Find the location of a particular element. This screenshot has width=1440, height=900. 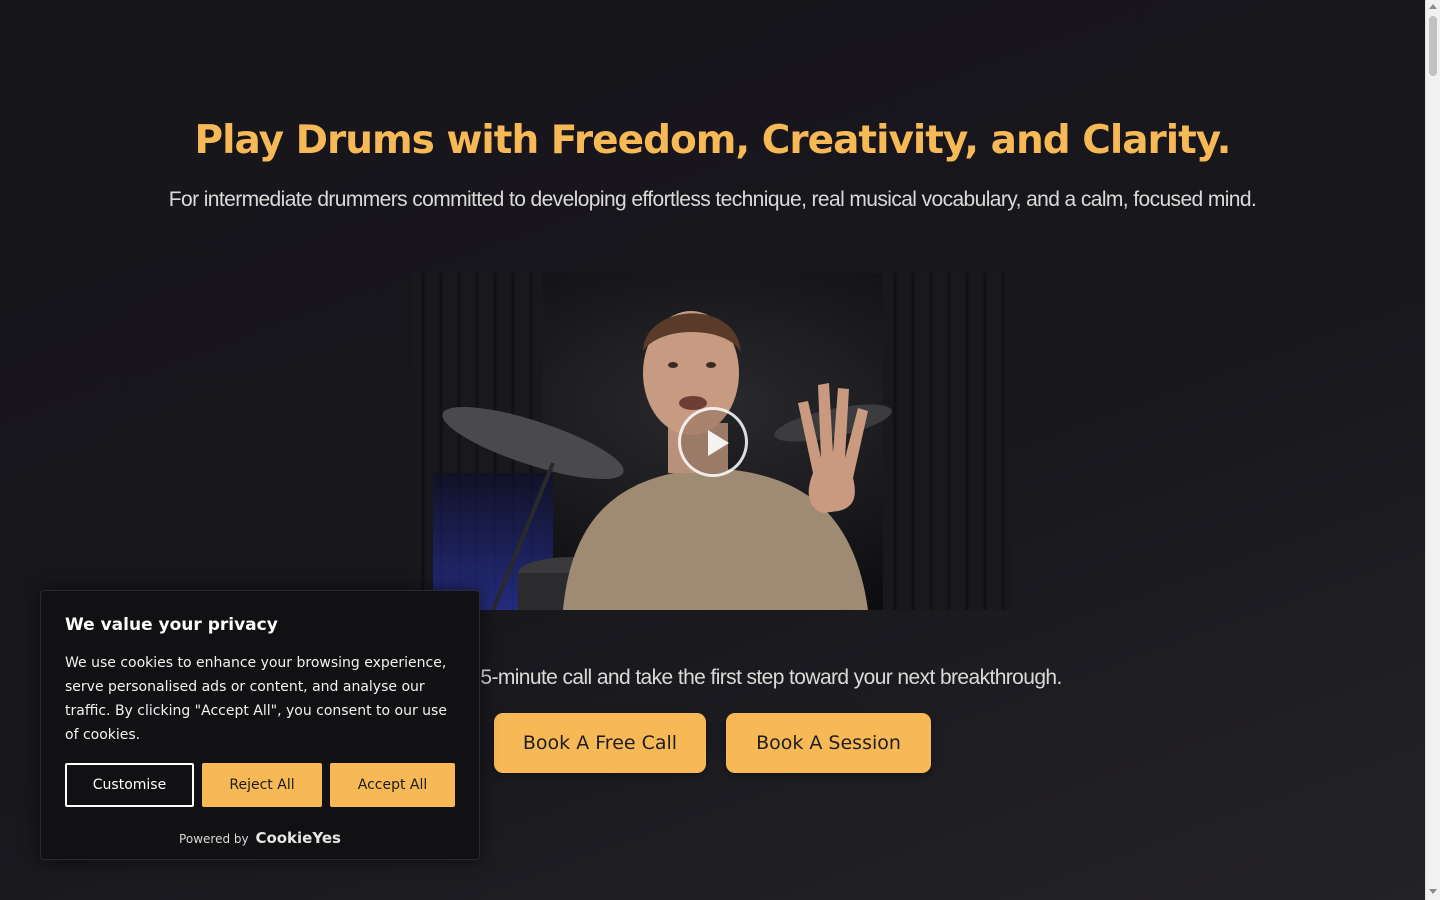

cookie-title: We value your privacy is located at coordinates (171, 625).